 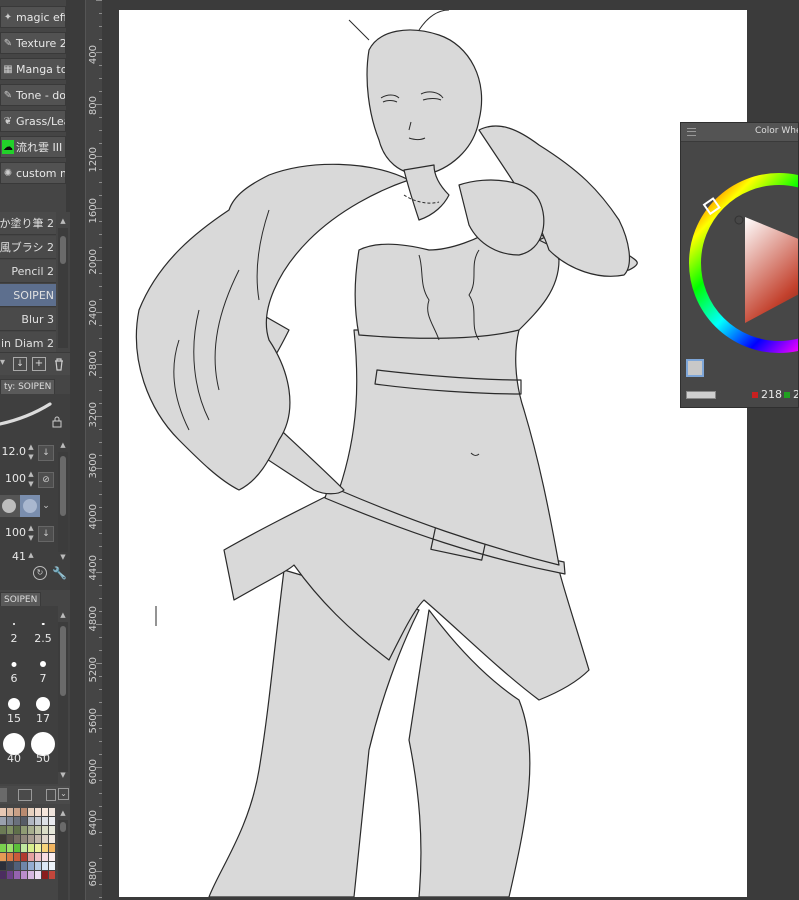 What do you see at coordinates (28, 386) in the screenshot?
I see `tool-property-tab: ty: SOIPEN` at bounding box center [28, 386].